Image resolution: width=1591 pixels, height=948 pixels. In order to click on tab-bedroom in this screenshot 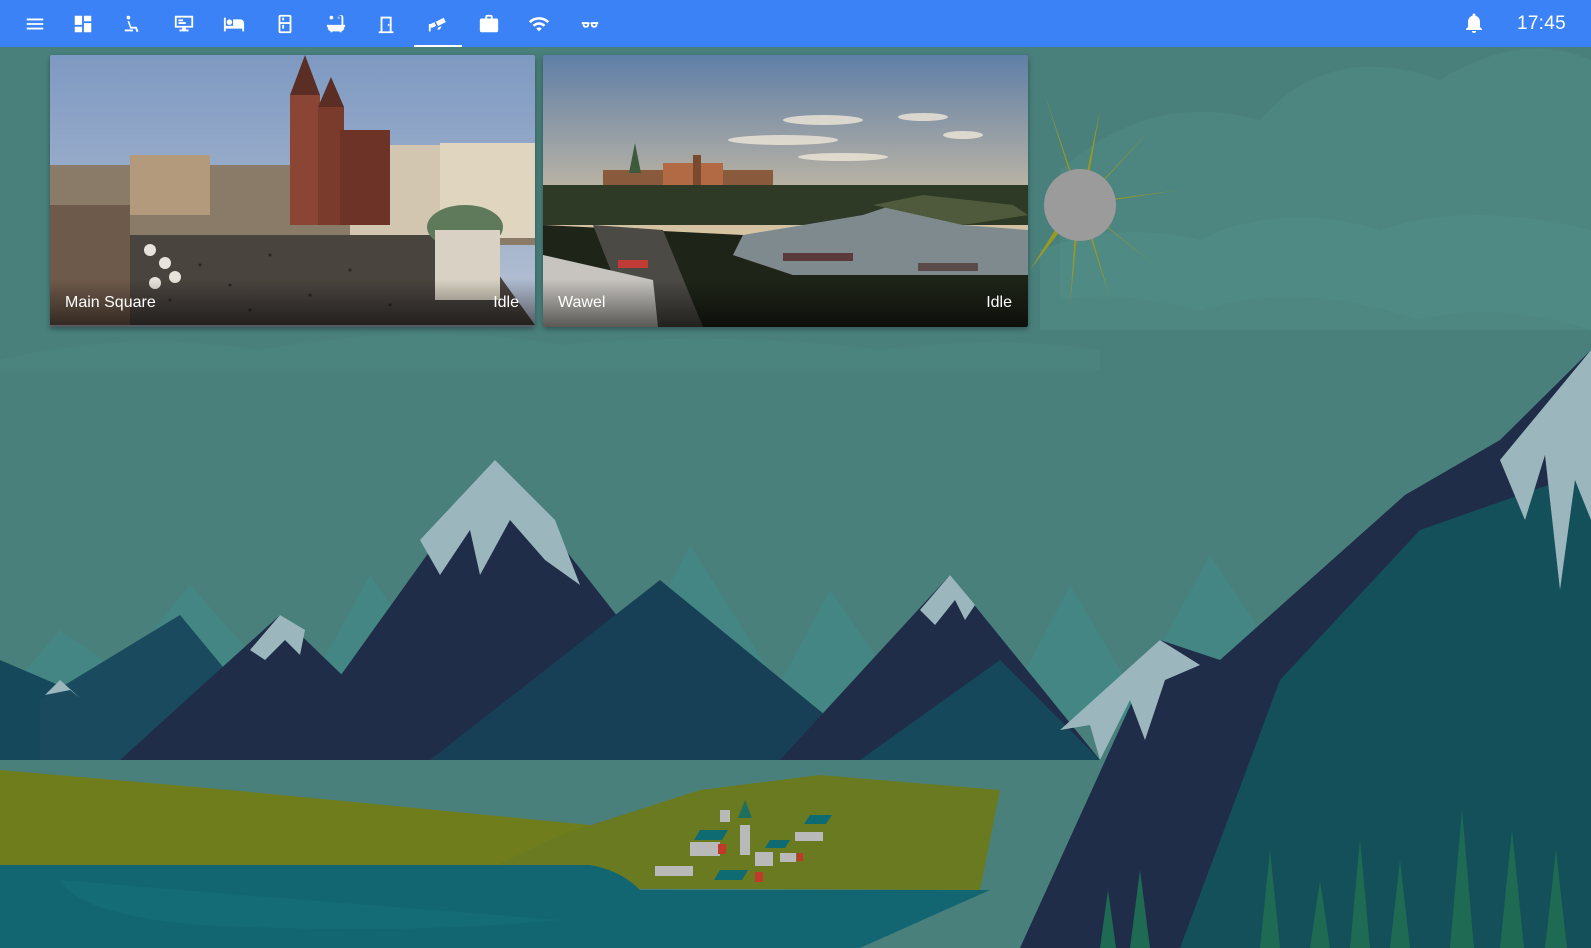, I will do `click(234, 23)`.